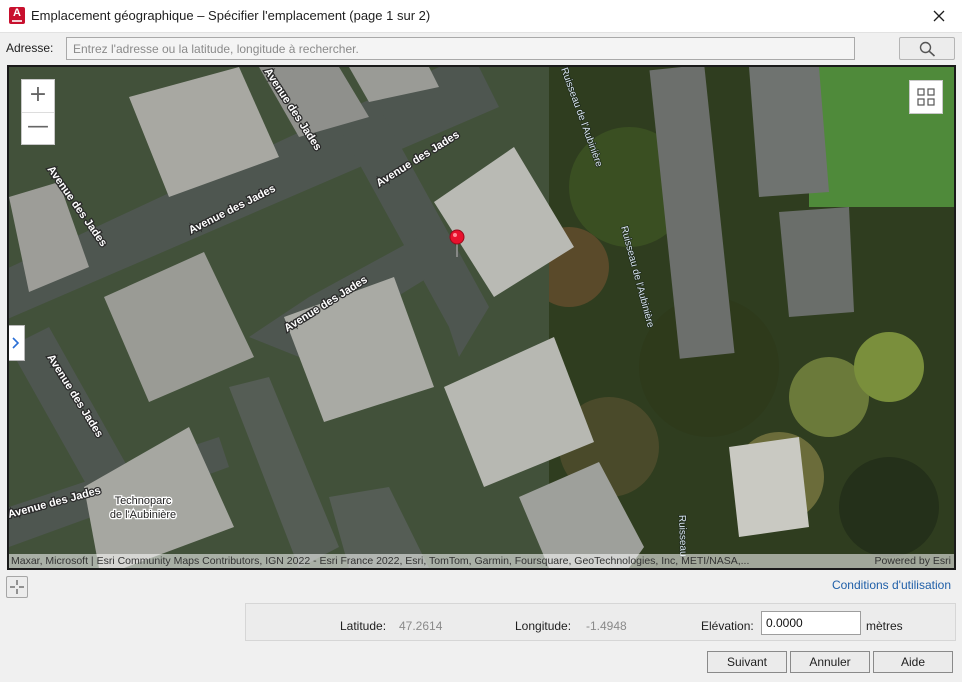  I want to click on cancel-button: Annuler, so click(830, 662).